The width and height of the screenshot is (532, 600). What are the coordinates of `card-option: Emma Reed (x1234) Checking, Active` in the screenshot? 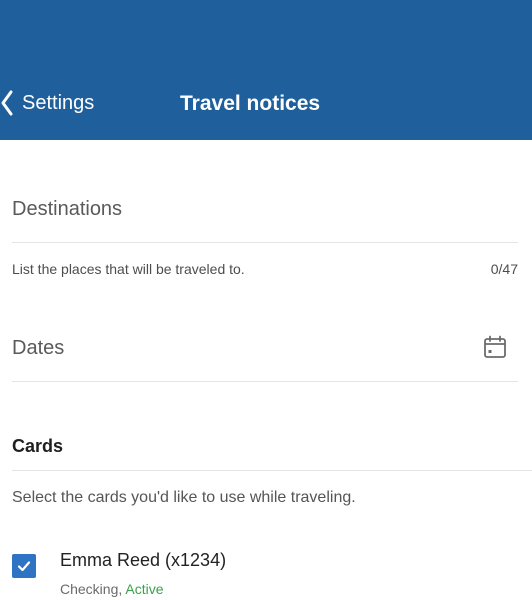 It's located at (265, 575).